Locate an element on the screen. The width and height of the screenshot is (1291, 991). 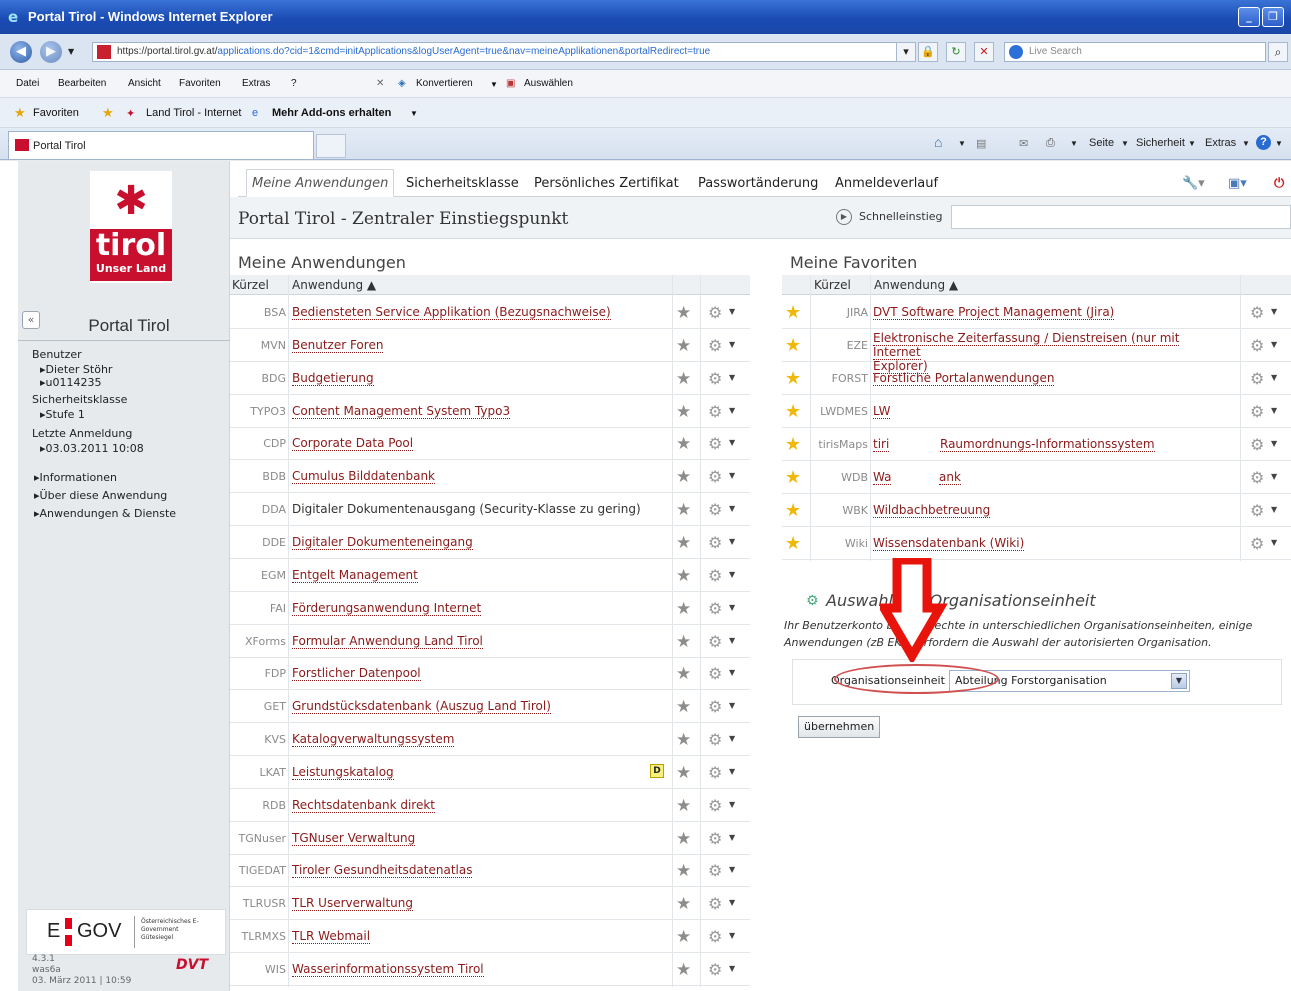
fav-land-tirol: Land Tirol - Internet is located at coordinates (193, 113).